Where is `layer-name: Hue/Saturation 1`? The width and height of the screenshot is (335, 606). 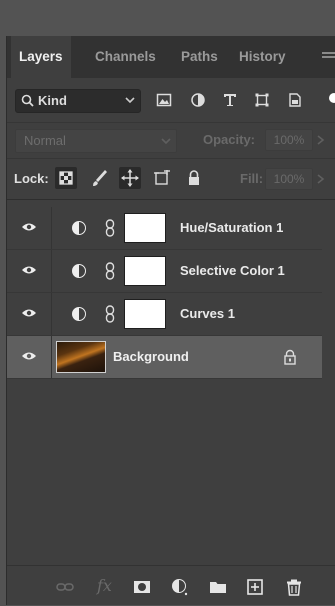
layer-name: Hue/Saturation 1 is located at coordinates (232, 227).